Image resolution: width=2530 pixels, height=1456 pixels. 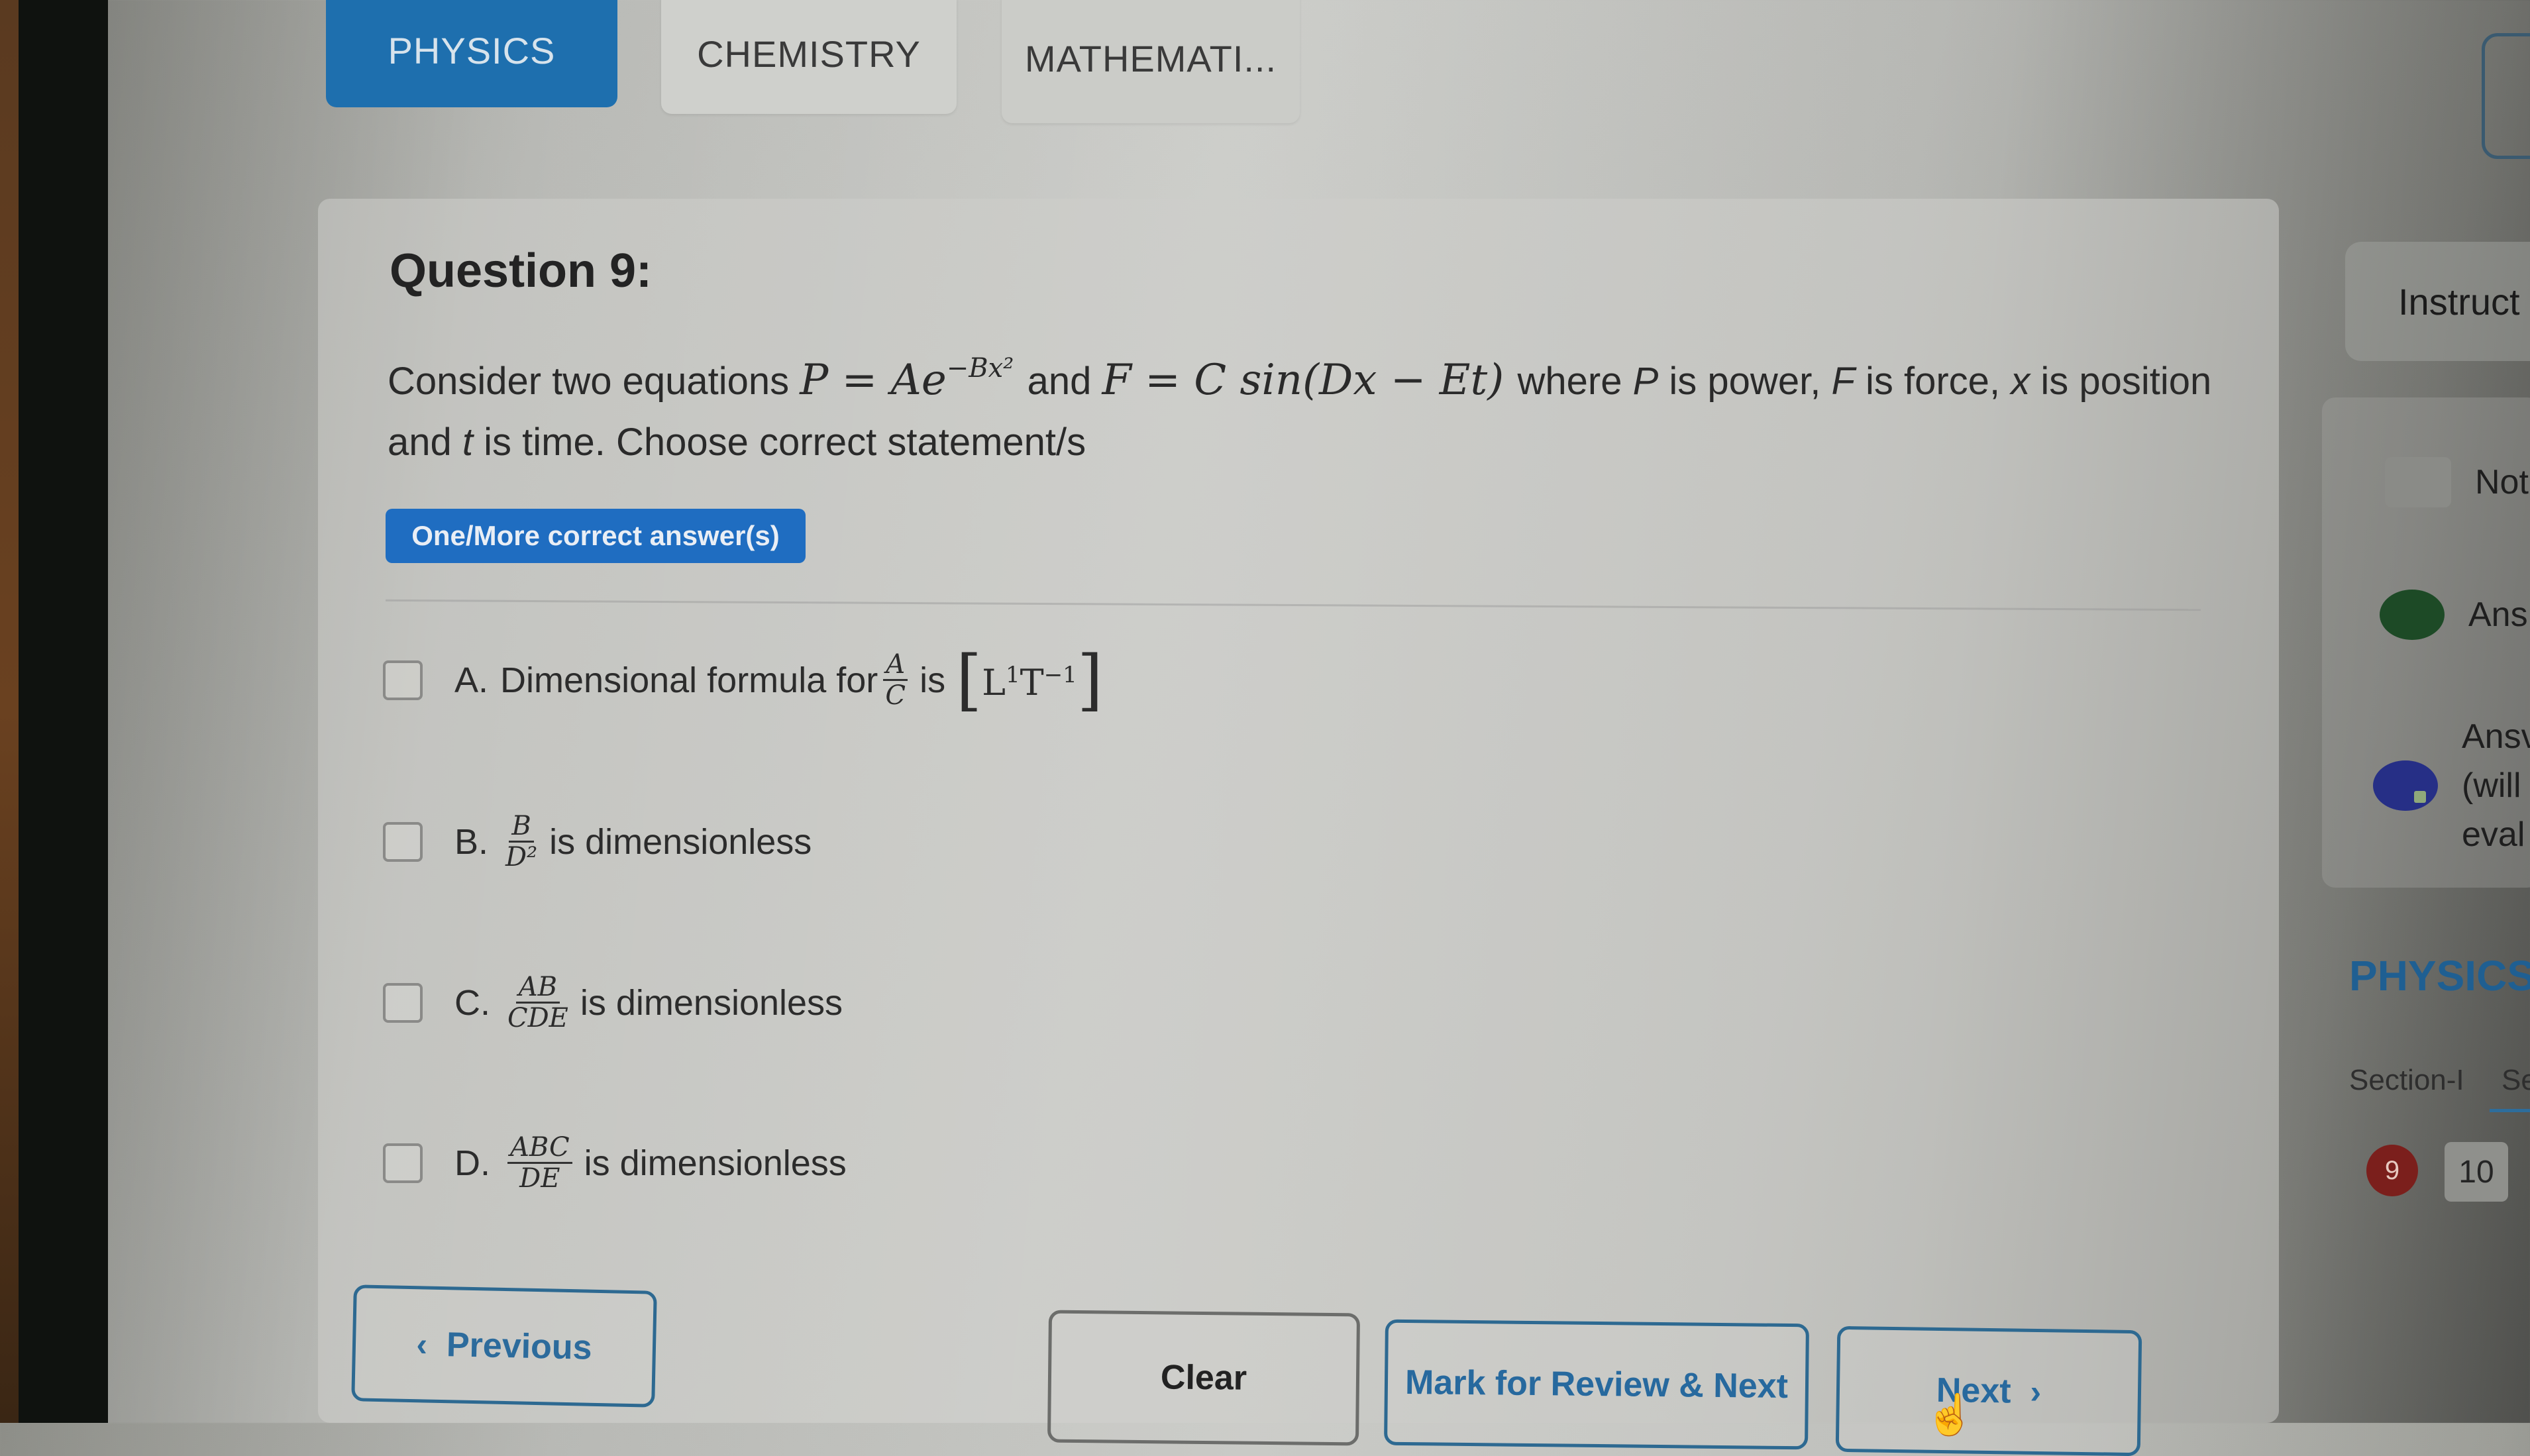 What do you see at coordinates (2406, 1080) in the screenshot?
I see `section-tab-1: Section-I` at bounding box center [2406, 1080].